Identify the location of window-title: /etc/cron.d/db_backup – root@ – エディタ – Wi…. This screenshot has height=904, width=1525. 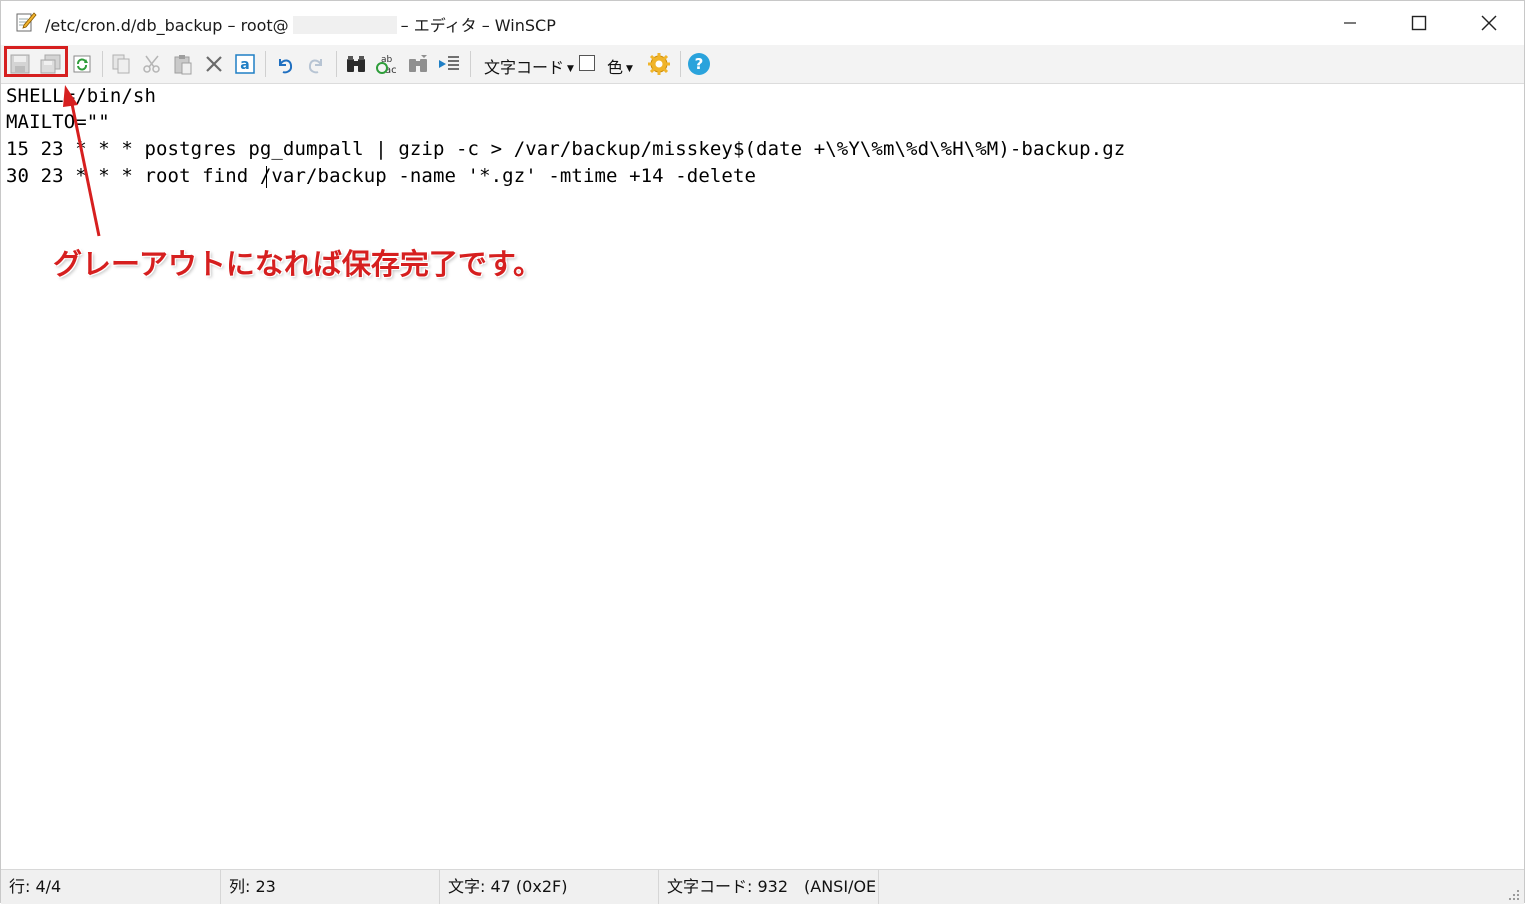
(300, 24).